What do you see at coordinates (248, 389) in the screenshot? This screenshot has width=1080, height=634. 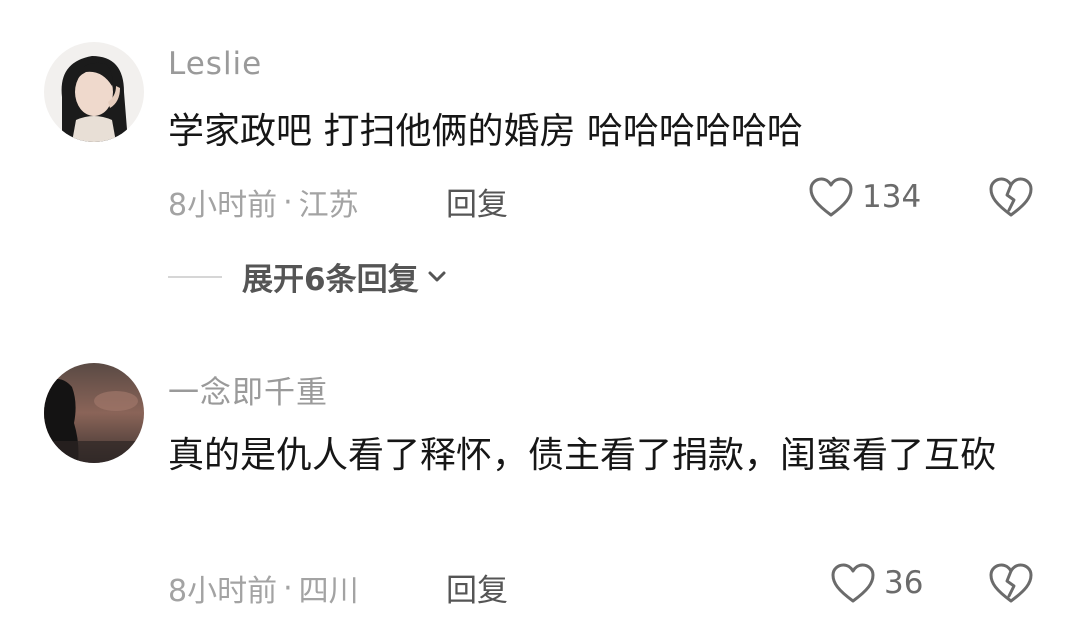 I see `comment-username: 一念即千重` at bounding box center [248, 389].